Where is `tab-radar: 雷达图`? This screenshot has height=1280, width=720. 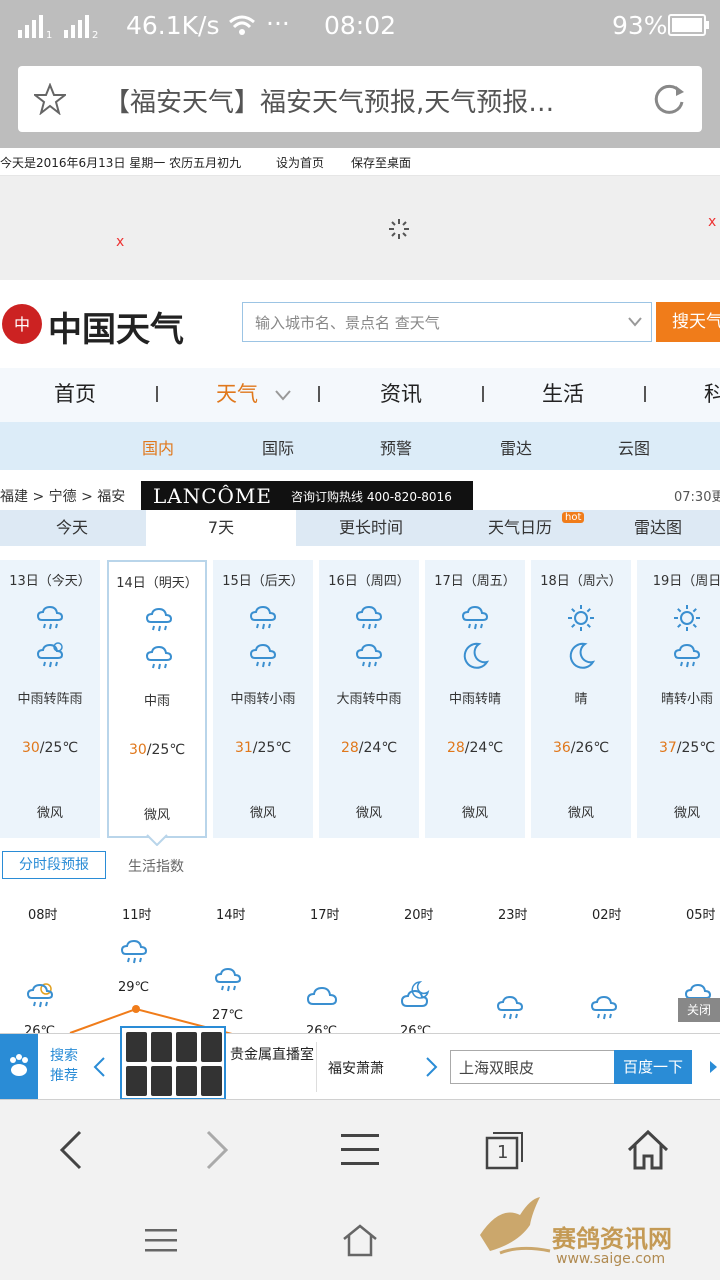
tab-radar: 雷达图 is located at coordinates (658, 528).